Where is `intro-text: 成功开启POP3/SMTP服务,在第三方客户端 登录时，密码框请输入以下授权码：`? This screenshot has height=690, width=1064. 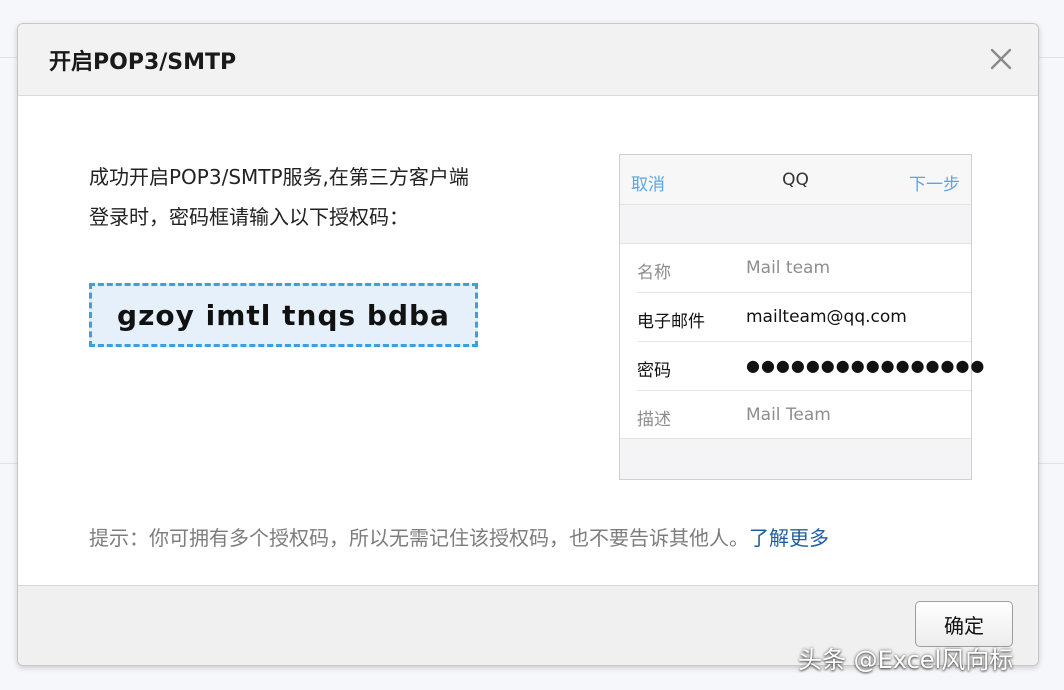 intro-text: 成功开启POP3/SMTP服务,在第三方客户端 登录时，密码框请输入以下授权码： is located at coordinates (279, 197).